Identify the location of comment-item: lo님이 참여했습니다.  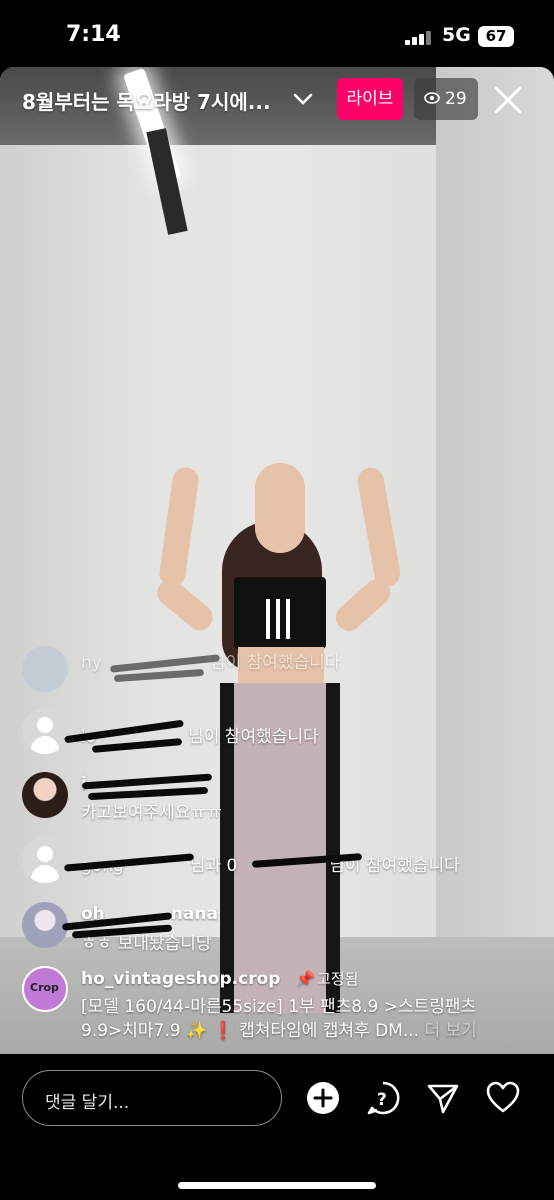
(222, 731).